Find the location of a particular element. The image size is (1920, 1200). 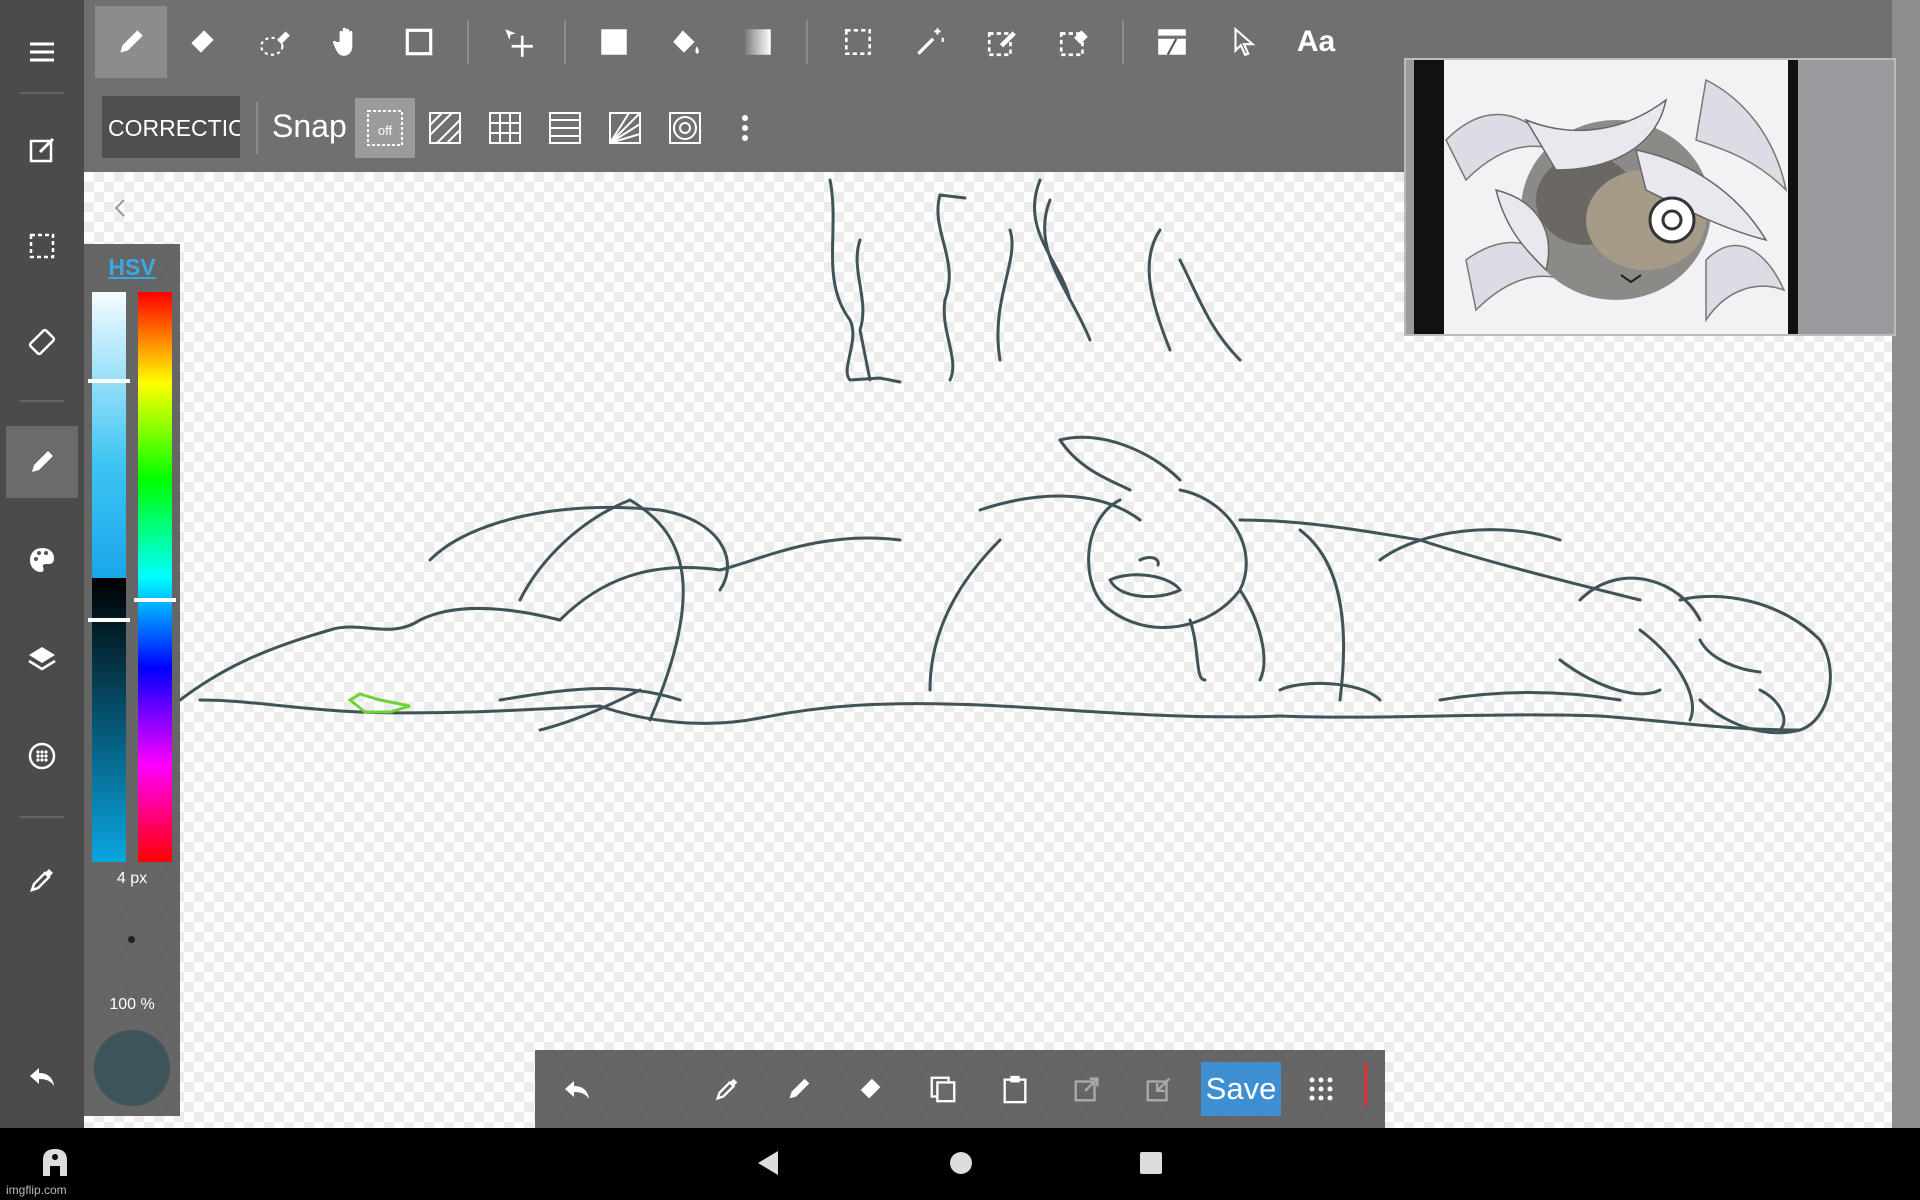

snap-off-label: off is located at coordinates (385, 130).